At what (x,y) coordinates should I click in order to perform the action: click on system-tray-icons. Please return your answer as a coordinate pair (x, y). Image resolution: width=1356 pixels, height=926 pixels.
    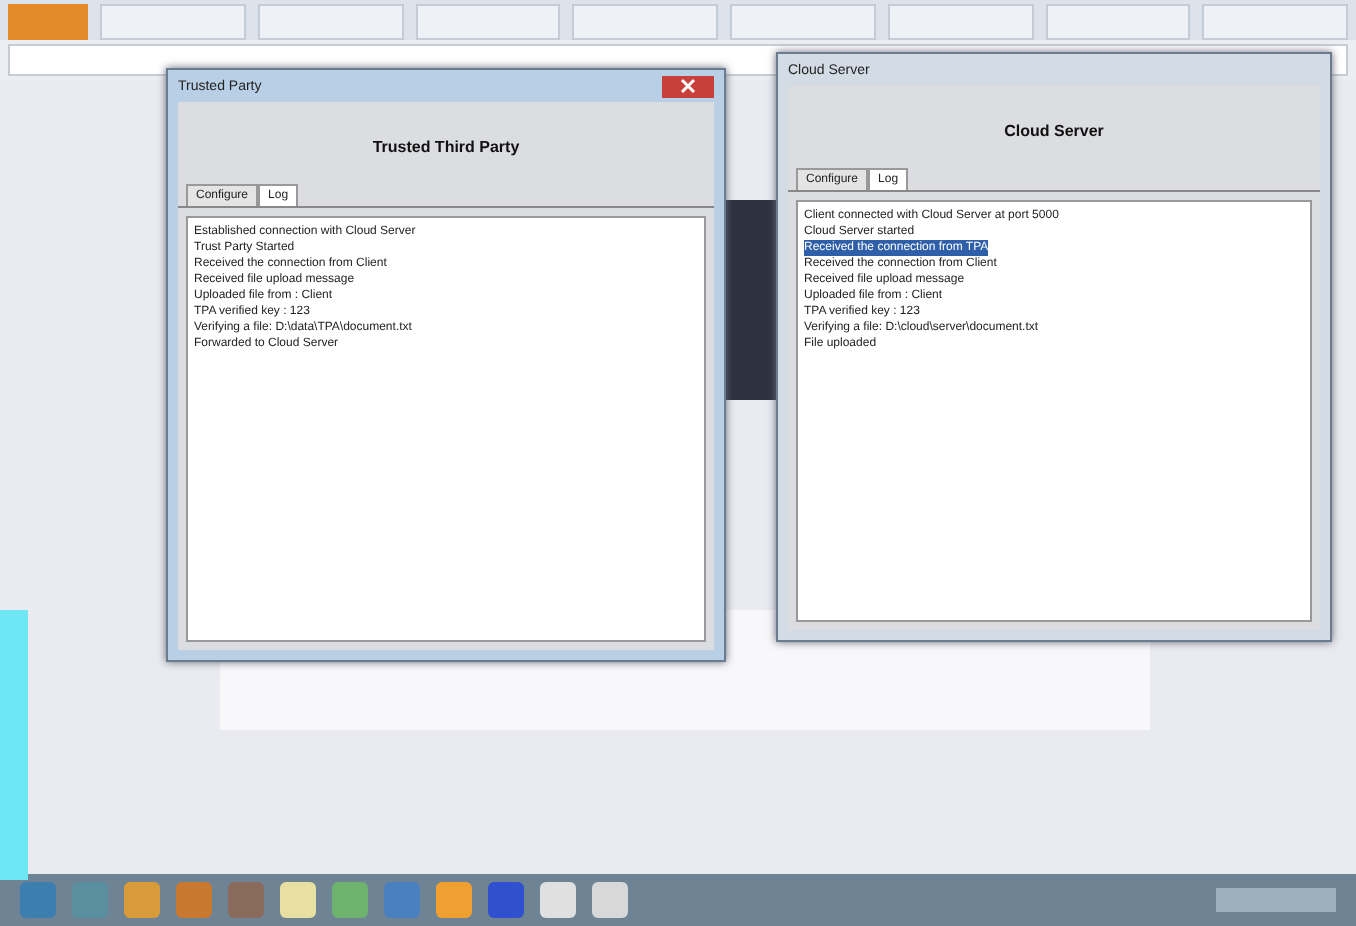
    Looking at the image, I should click on (1276, 900).